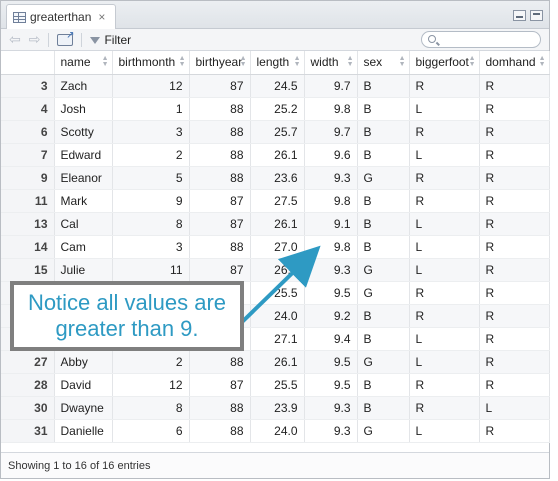 This screenshot has height=481, width=558. What do you see at coordinates (83, 247) in the screenshot?
I see `cell-name: Cam` at bounding box center [83, 247].